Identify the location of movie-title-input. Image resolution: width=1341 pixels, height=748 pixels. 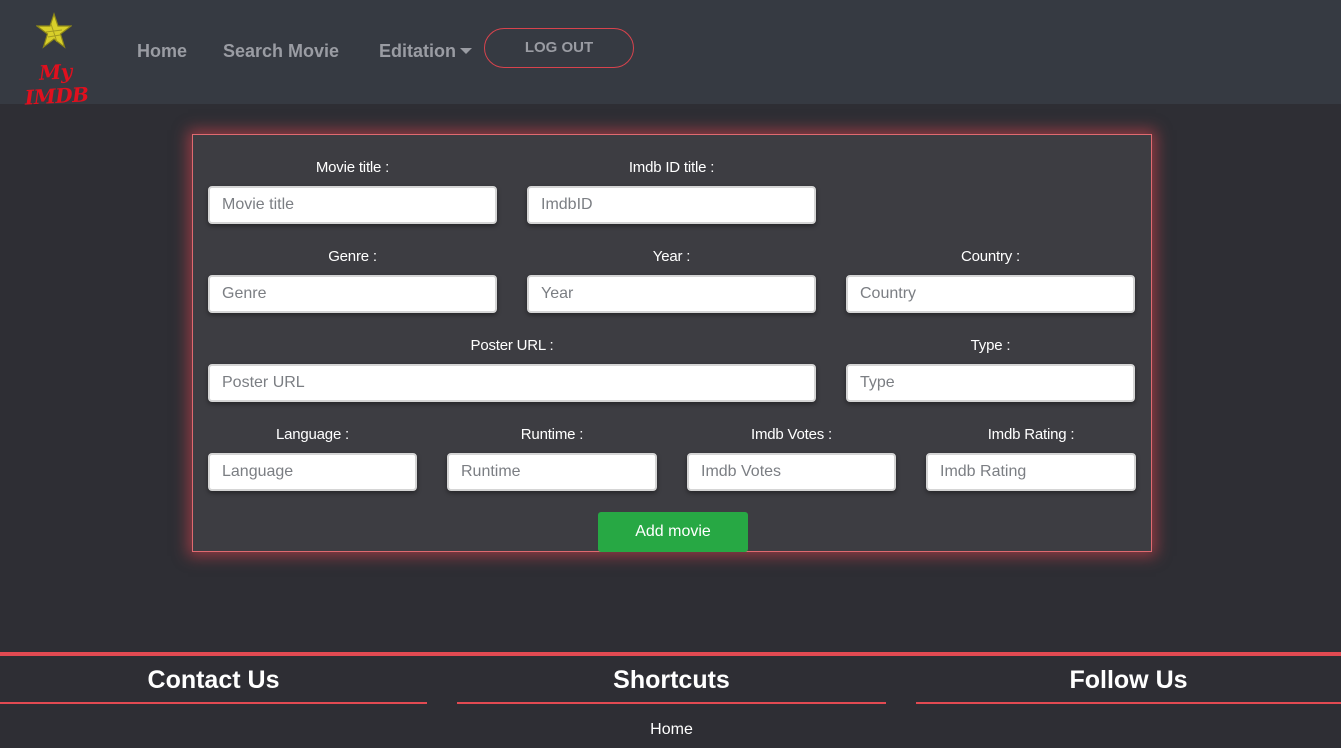
(352, 205).